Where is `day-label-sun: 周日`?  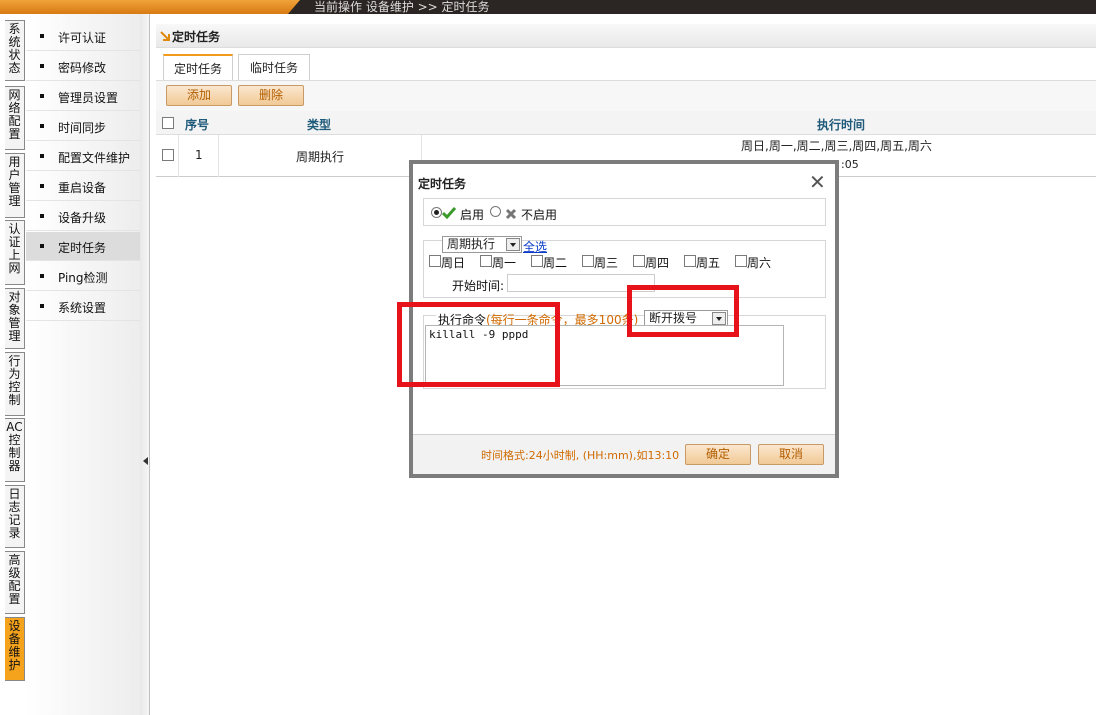 day-label-sun: 周日 is located at coordinates (453, 263).